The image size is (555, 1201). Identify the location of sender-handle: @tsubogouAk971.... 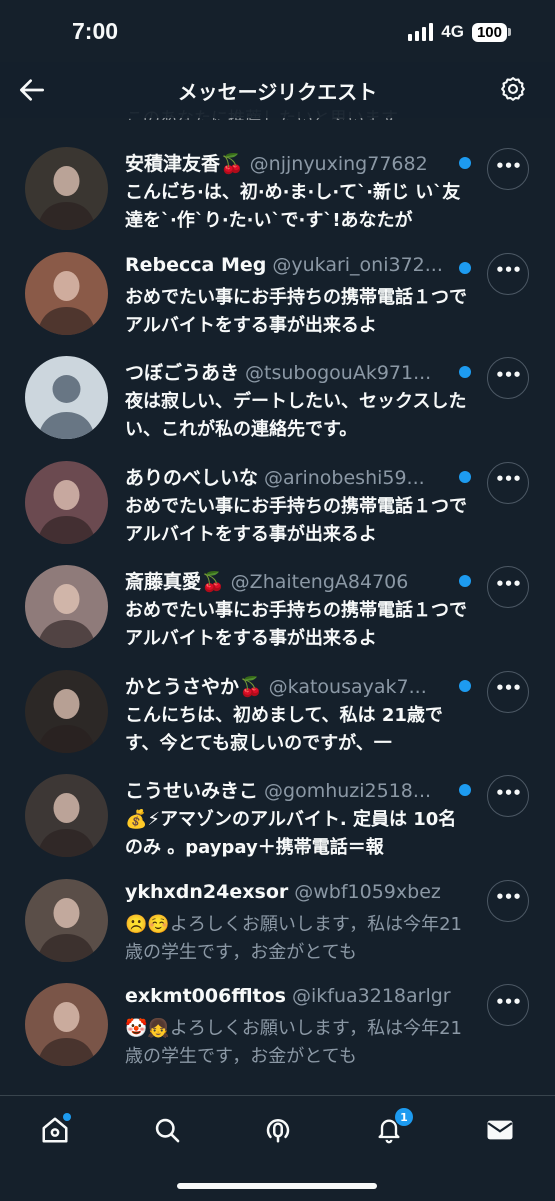
(338, 373).